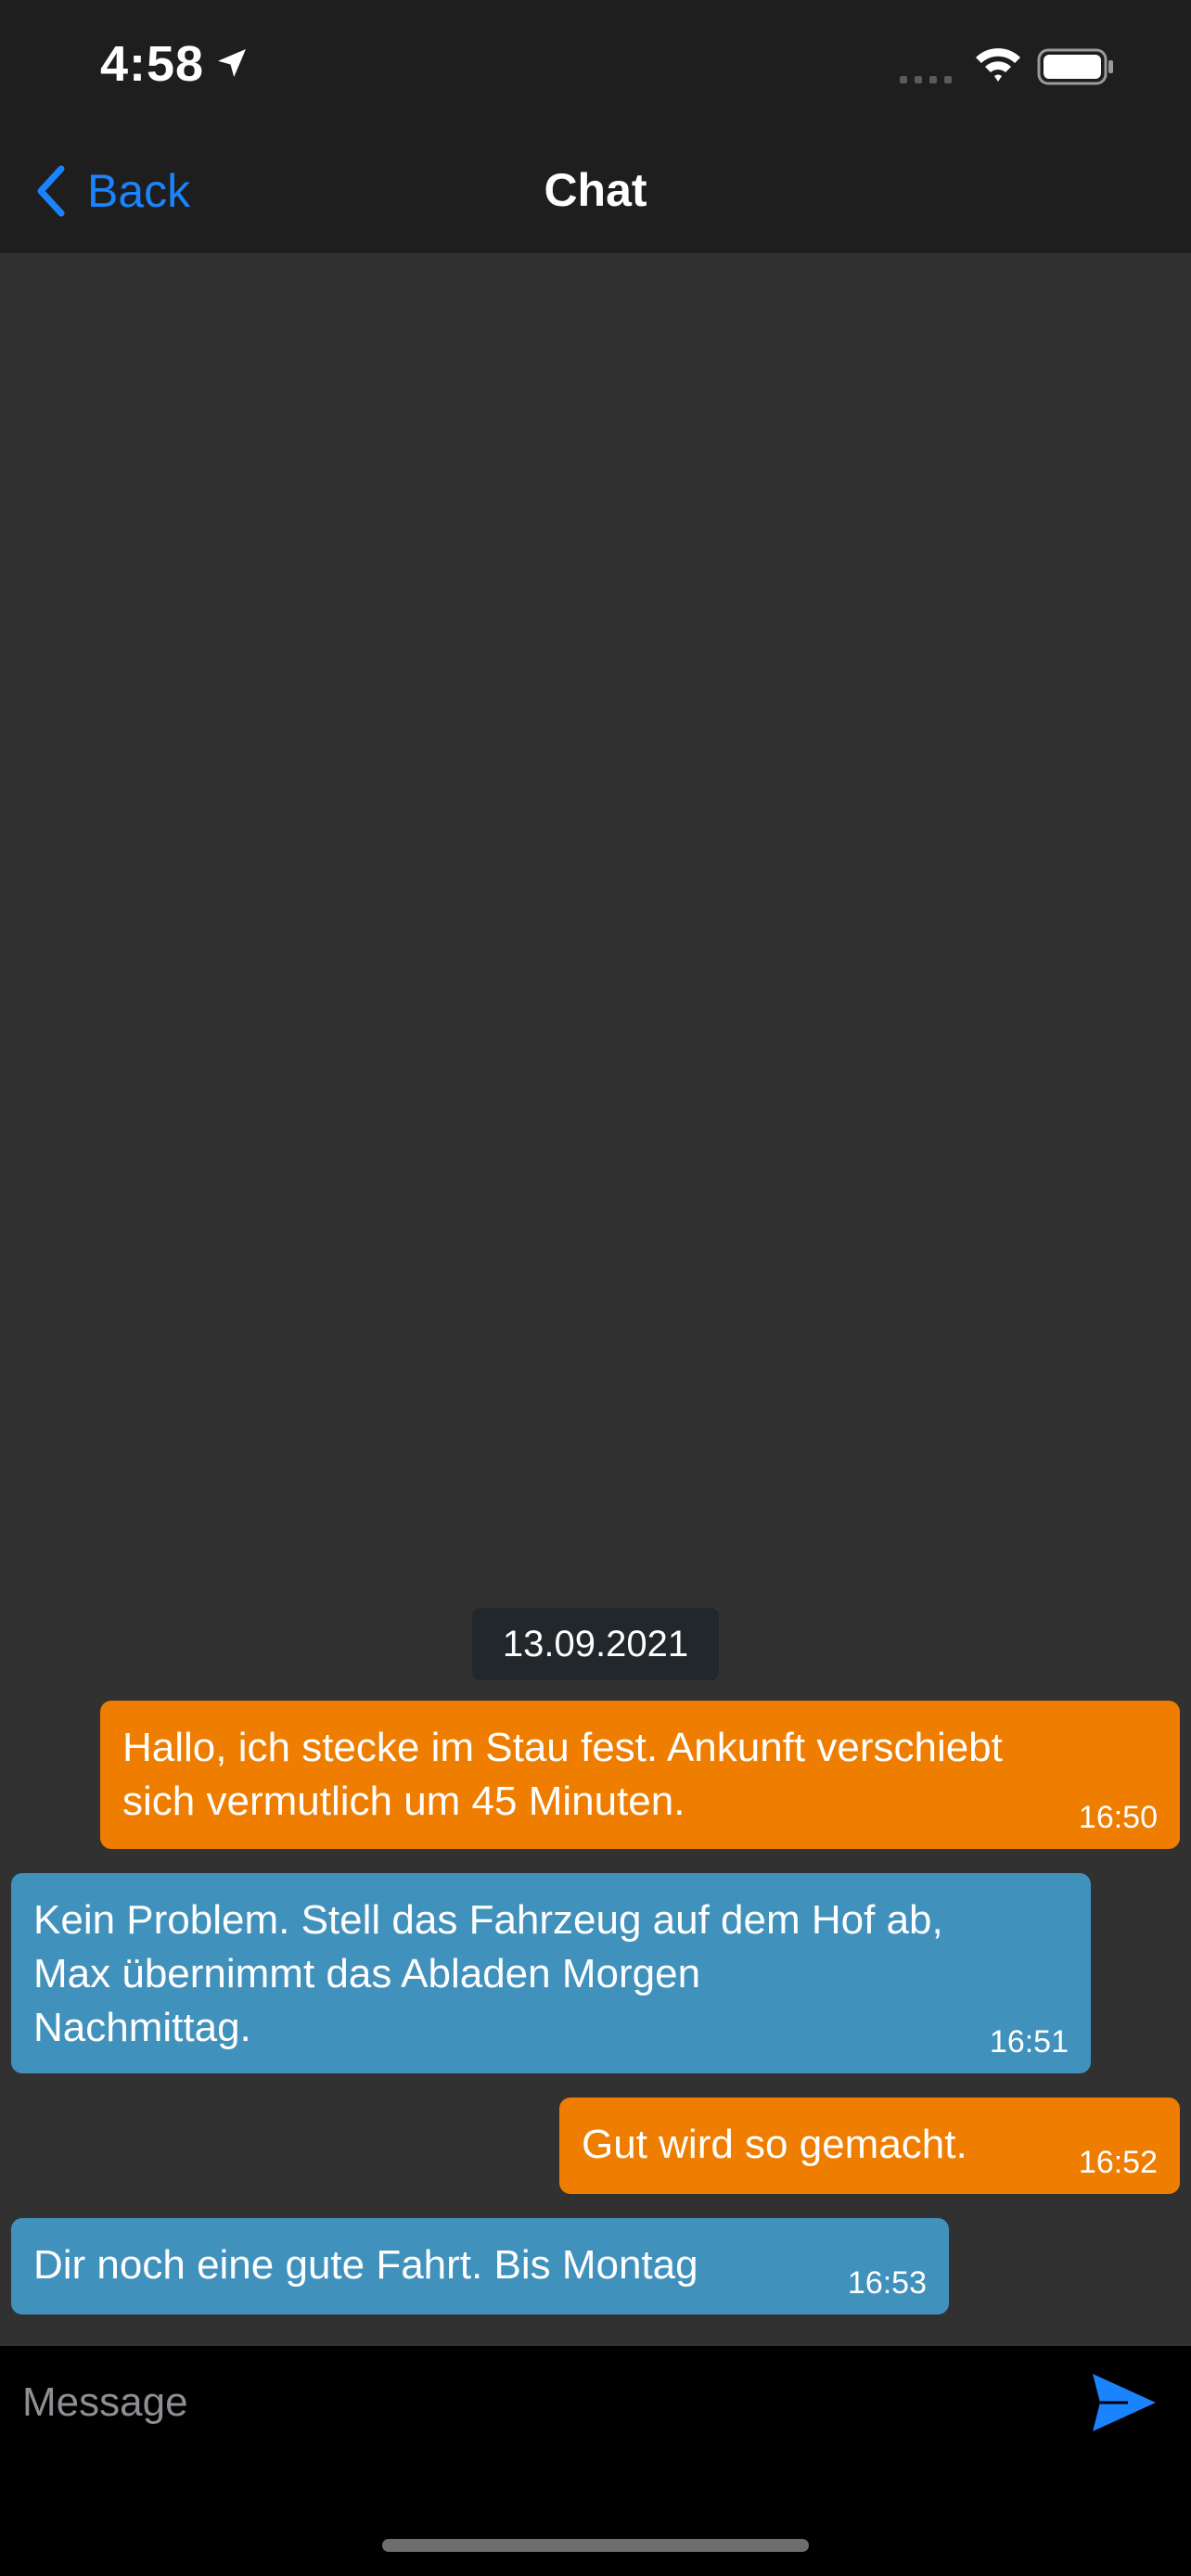 The width and height of the screenshot is (1191, 2576). Describe the element at coordinates (152, 64) in the screenshot. I see `status-time: 4:58` at that location.